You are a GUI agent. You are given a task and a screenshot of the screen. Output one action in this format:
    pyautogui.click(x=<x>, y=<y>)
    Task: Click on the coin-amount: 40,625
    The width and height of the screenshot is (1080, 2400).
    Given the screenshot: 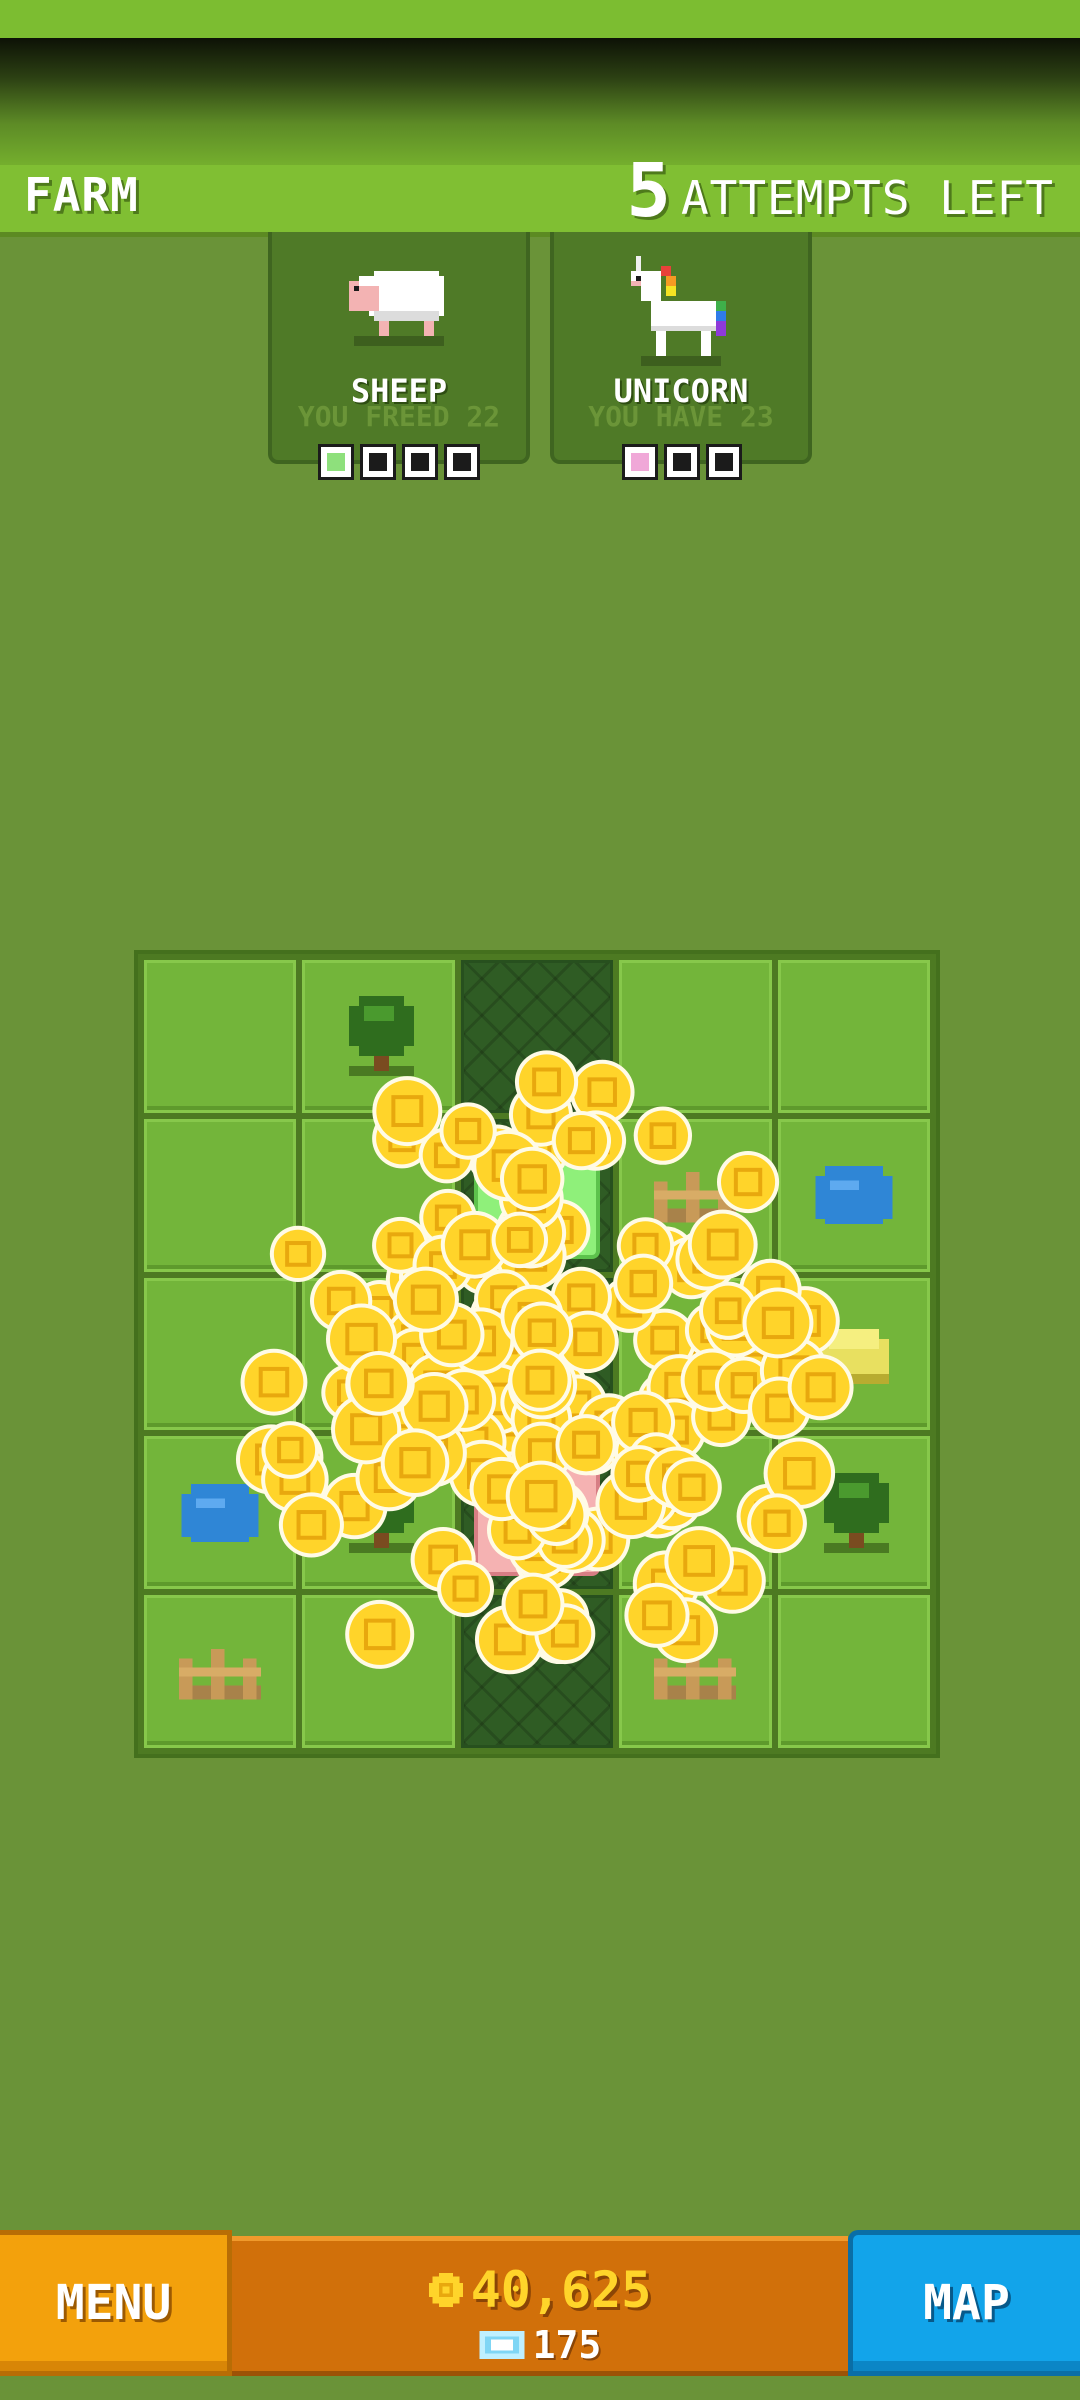 What is the action you would take?
    pyautogui.click(x=561, y=2290)
    